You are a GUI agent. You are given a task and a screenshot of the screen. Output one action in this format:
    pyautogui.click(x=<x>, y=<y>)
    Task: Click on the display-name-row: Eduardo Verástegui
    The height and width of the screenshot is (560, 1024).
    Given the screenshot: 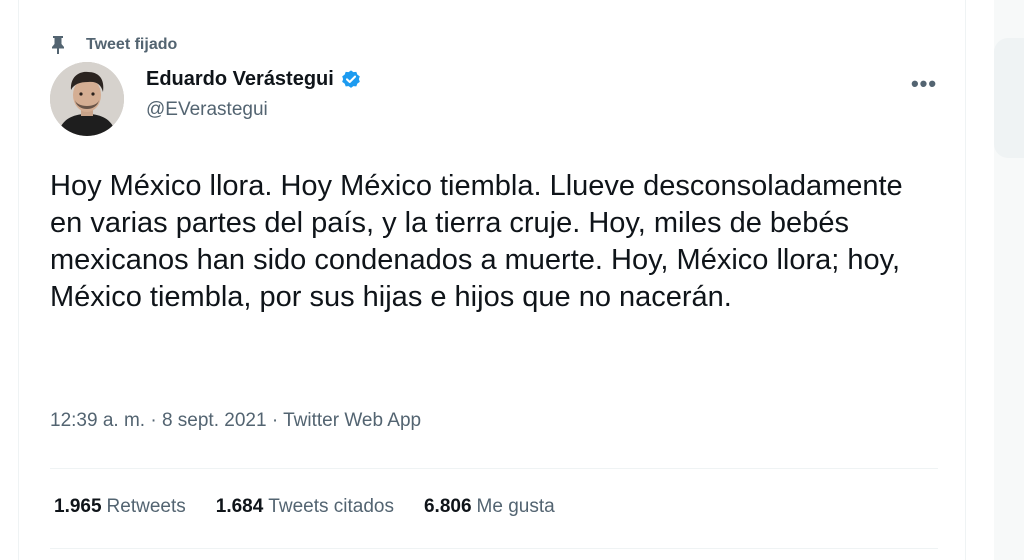 What is the action you would take?
    pyautogui.click(x=254, y=79)
    